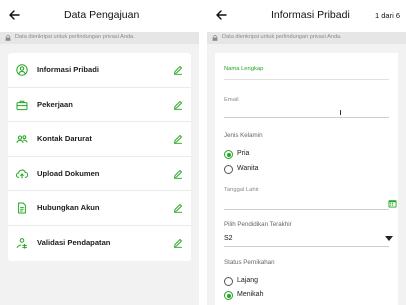 Image resolution: width=406 pixels, height=305 pixels. I want to click on menu-item-label: Validasi Pendapatan, so click(74, 242).